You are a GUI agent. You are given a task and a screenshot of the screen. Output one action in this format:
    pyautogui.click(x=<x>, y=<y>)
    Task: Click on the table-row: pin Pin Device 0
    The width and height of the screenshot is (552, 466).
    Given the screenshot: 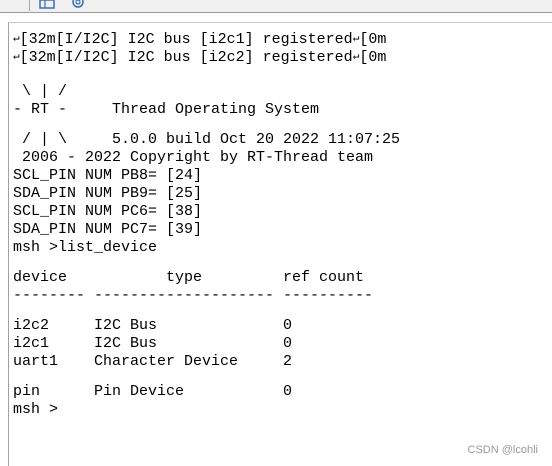 What is the action you would take?
    pyautogui.click(x=153, y=391)
    